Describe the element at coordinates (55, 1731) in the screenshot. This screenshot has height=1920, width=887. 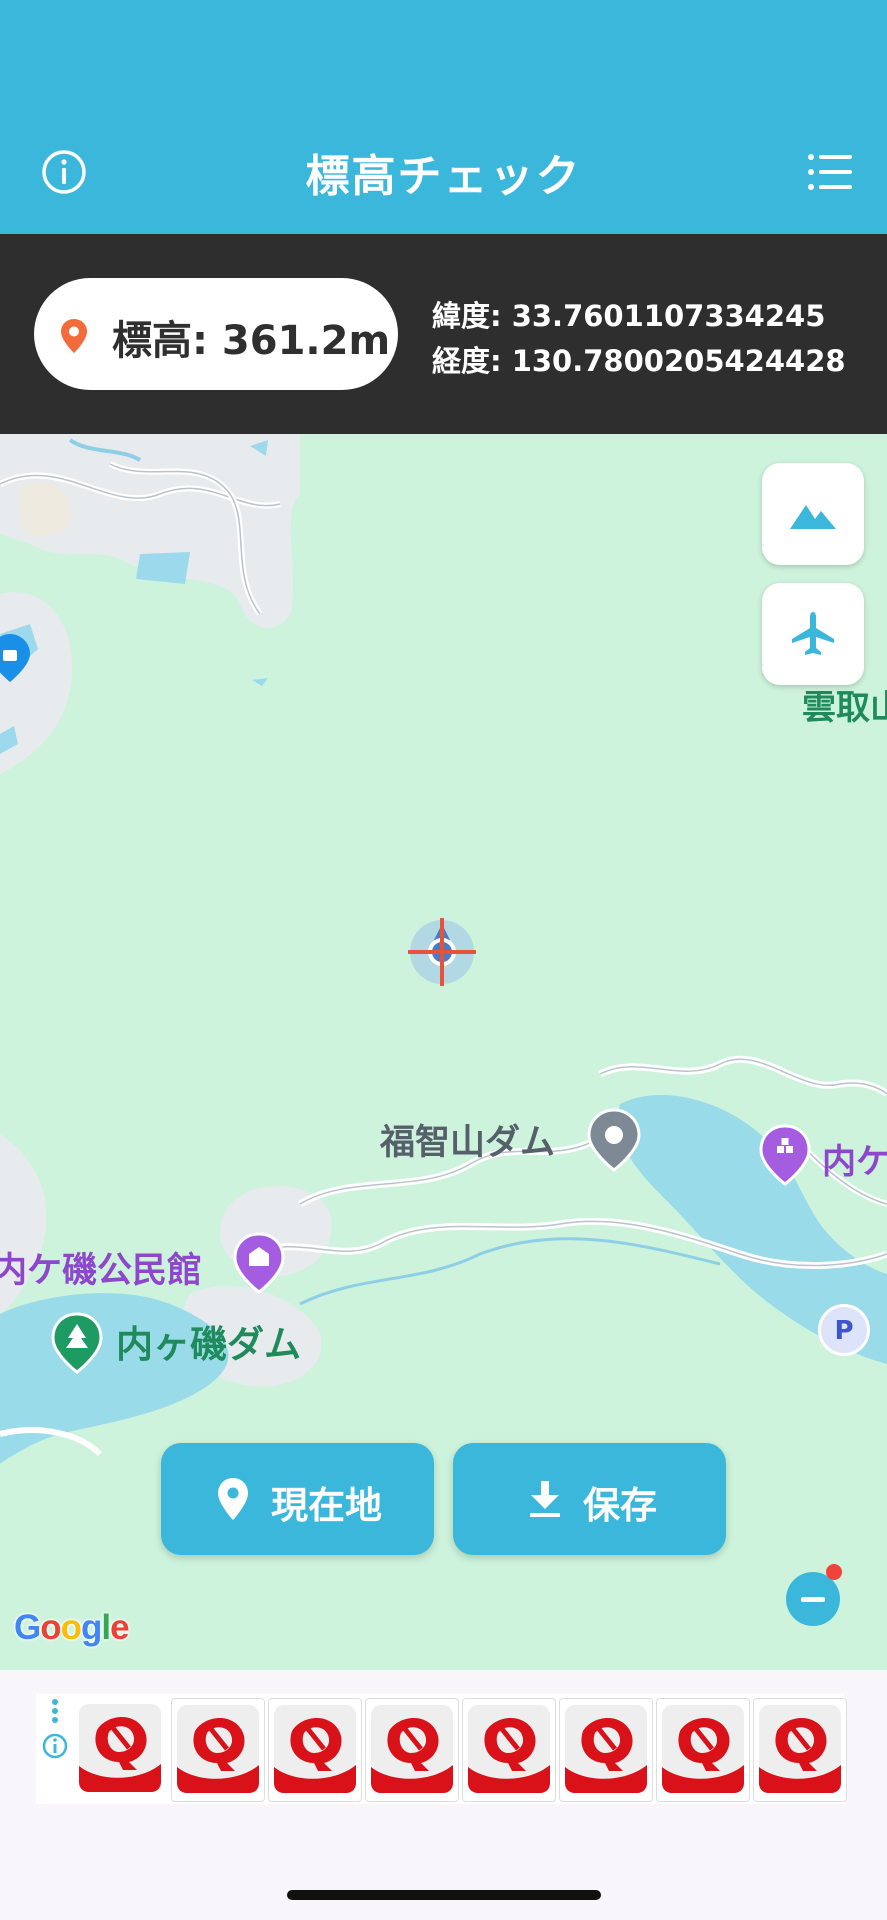
I see `ad-choices-icon` at that location.